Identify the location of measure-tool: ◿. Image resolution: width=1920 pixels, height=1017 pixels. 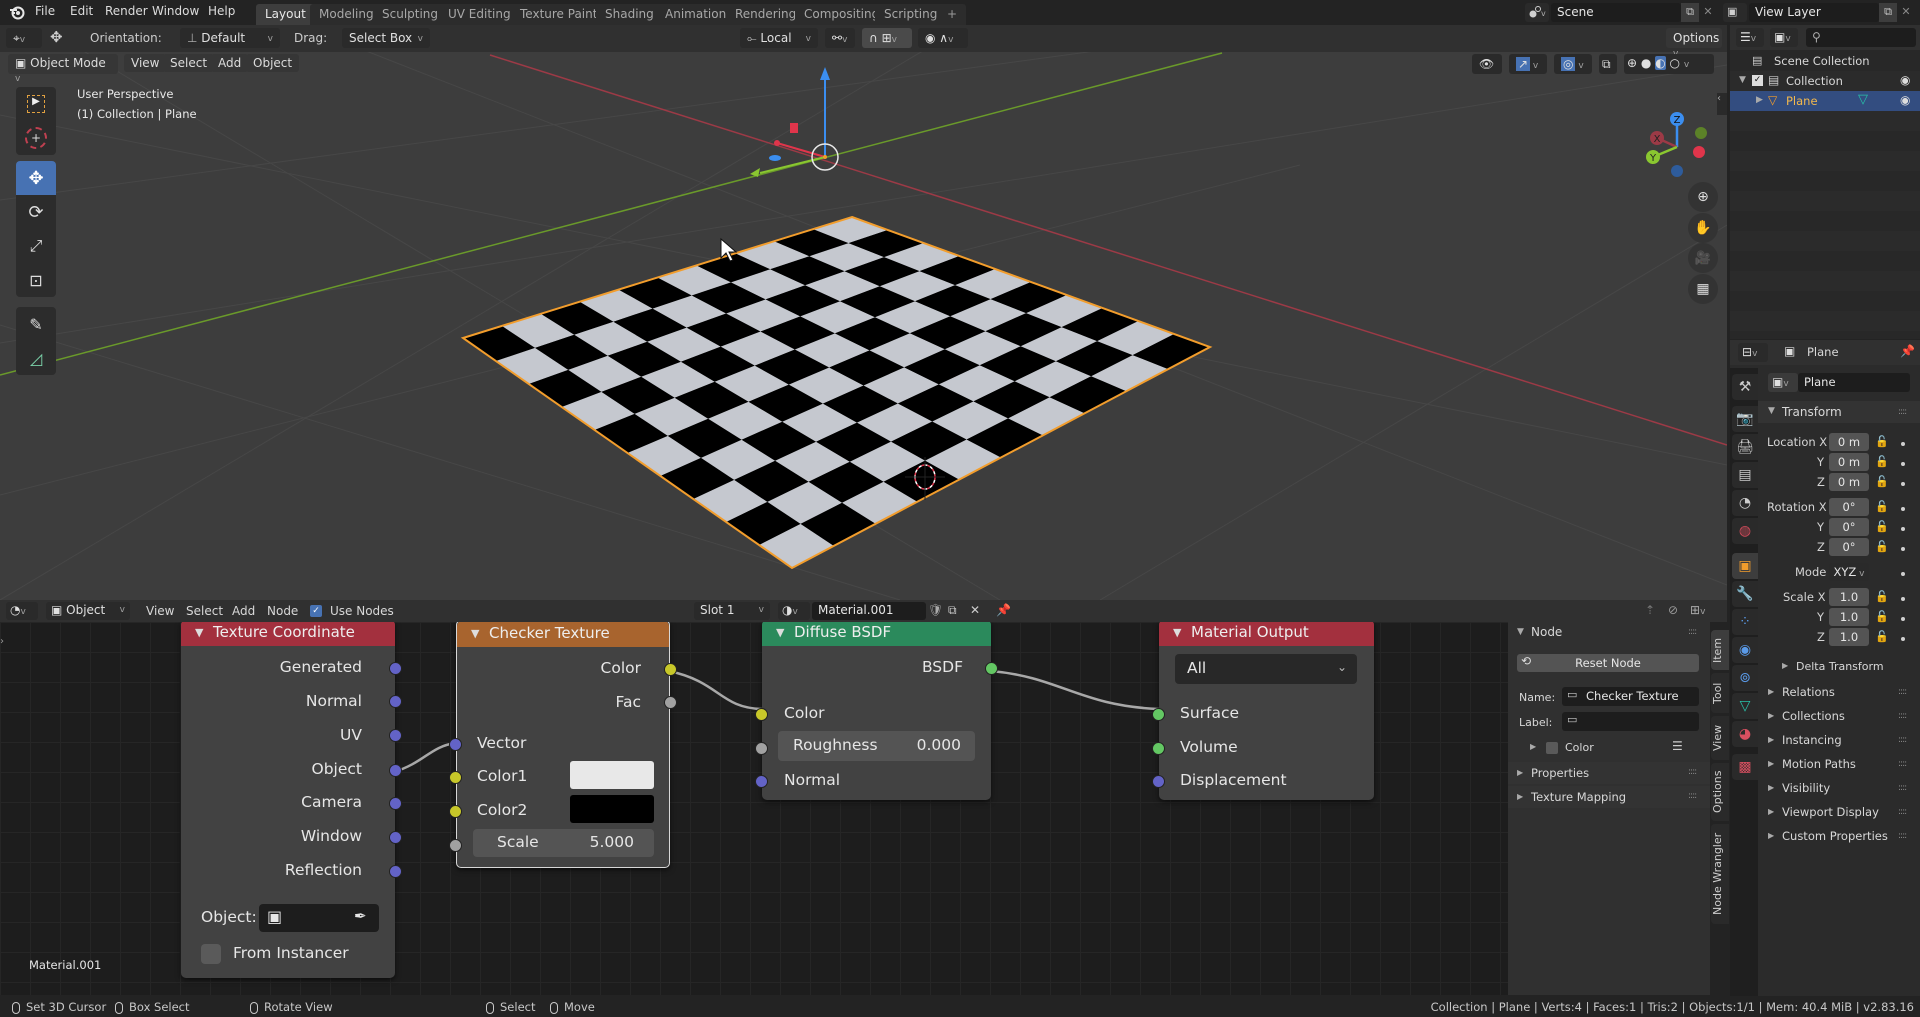
(36, 358).